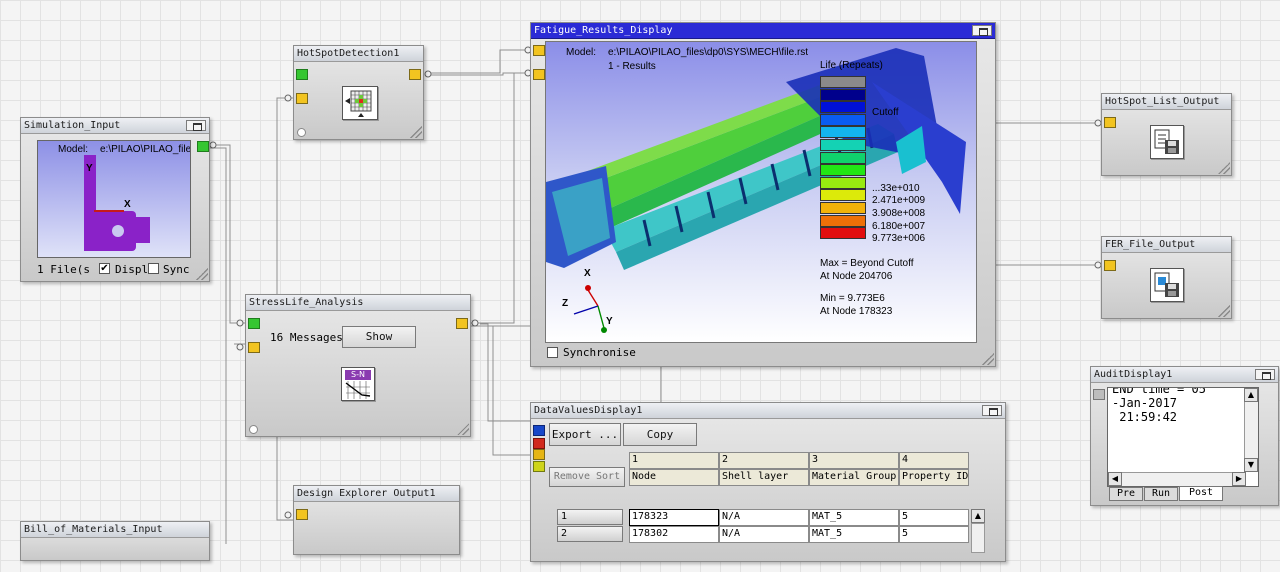 This screenshot has width=1280, height=572. I want to click on table-cell: 178302, so click(674, 534).